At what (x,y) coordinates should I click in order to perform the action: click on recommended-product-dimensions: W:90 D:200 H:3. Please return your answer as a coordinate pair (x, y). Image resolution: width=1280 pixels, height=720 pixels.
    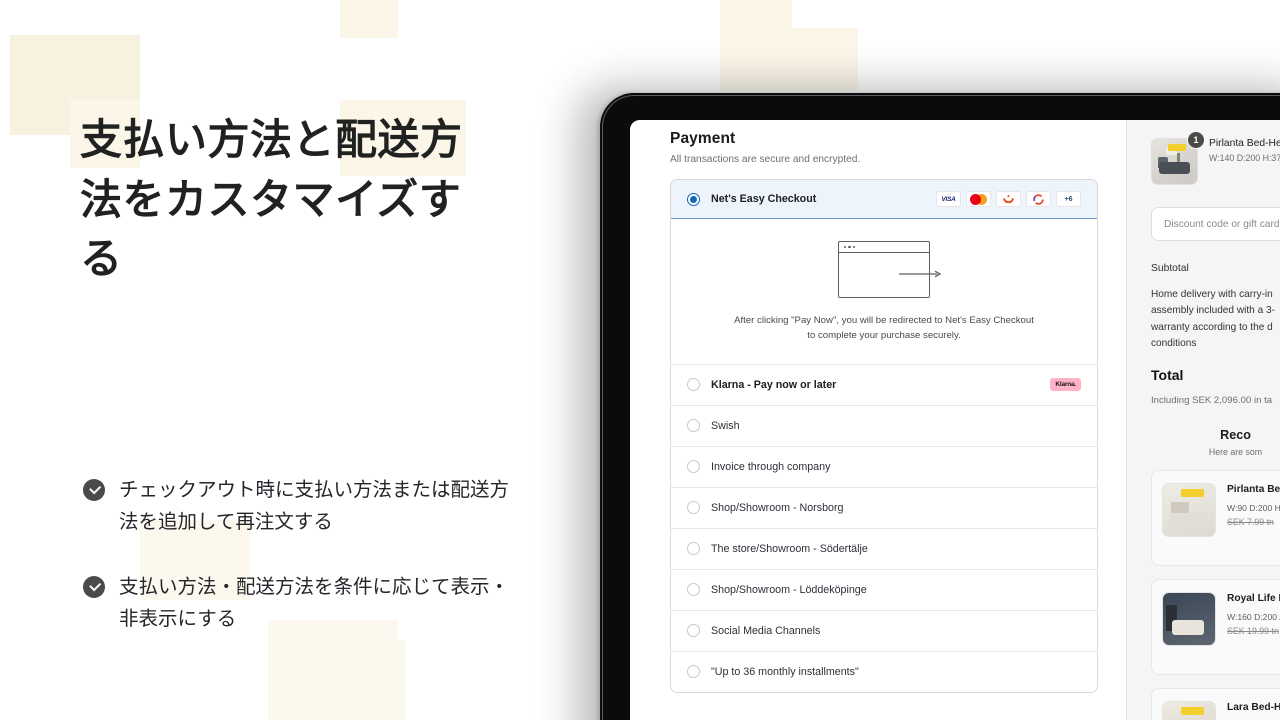
    Looking at the image, I should click on (1253, 508).